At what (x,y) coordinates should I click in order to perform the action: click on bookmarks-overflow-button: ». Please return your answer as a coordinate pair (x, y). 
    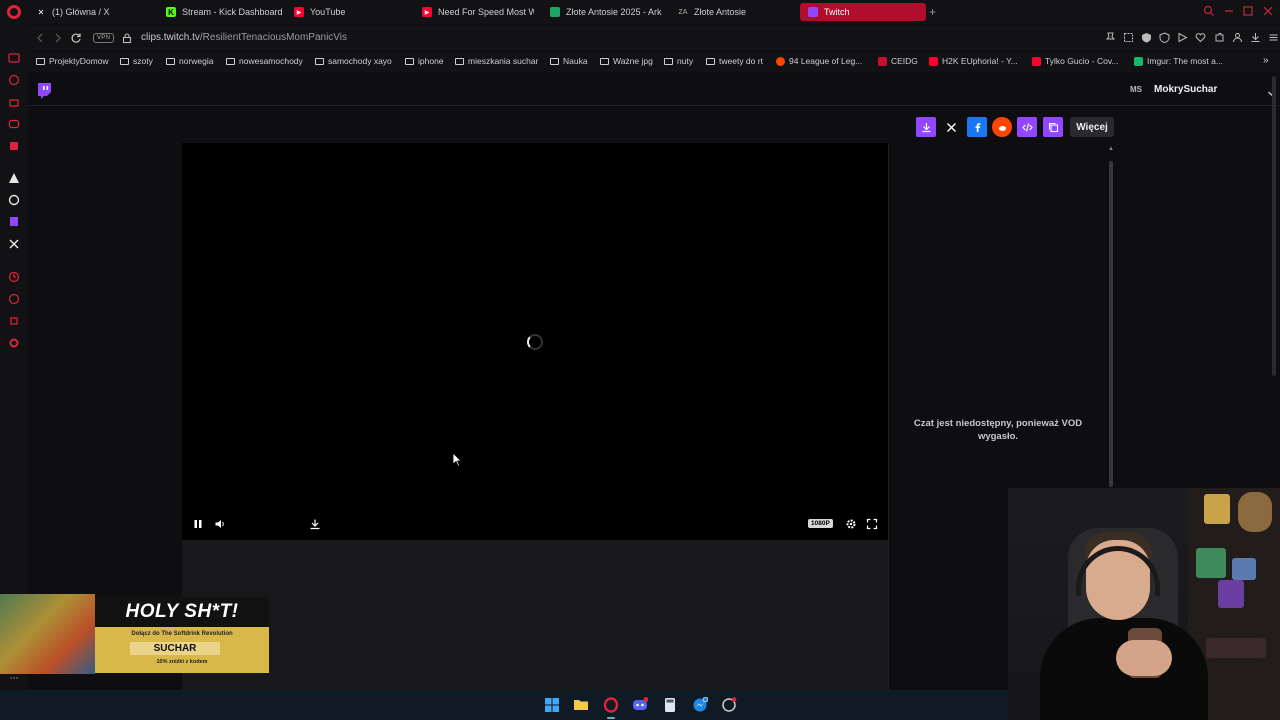
    Looking at the image, I should click on (1266, 60).